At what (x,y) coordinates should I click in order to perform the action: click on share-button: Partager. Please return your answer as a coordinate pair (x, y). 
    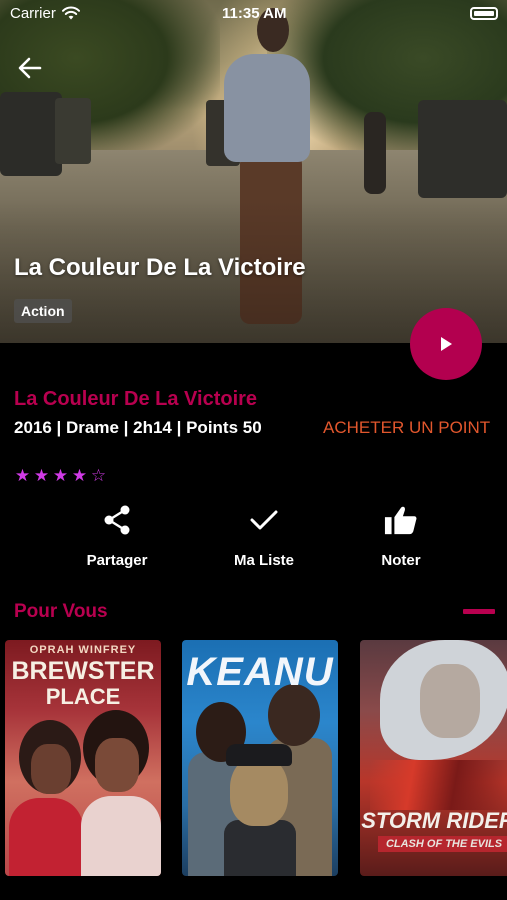
    Looking at the image, I should click on (117, 534).